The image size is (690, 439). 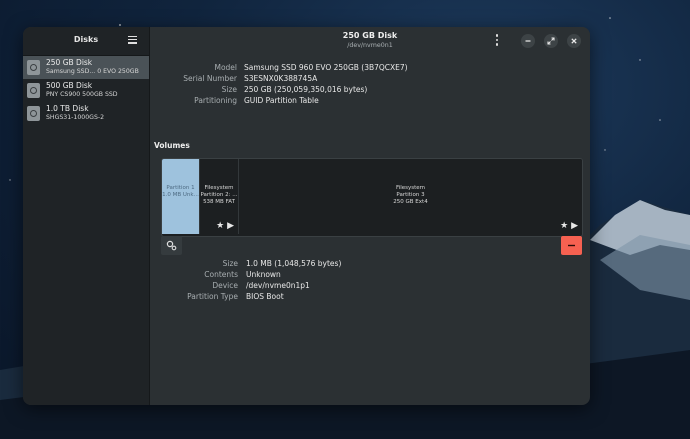 I want to click on maximize-icon, so click(x=551, y=41).